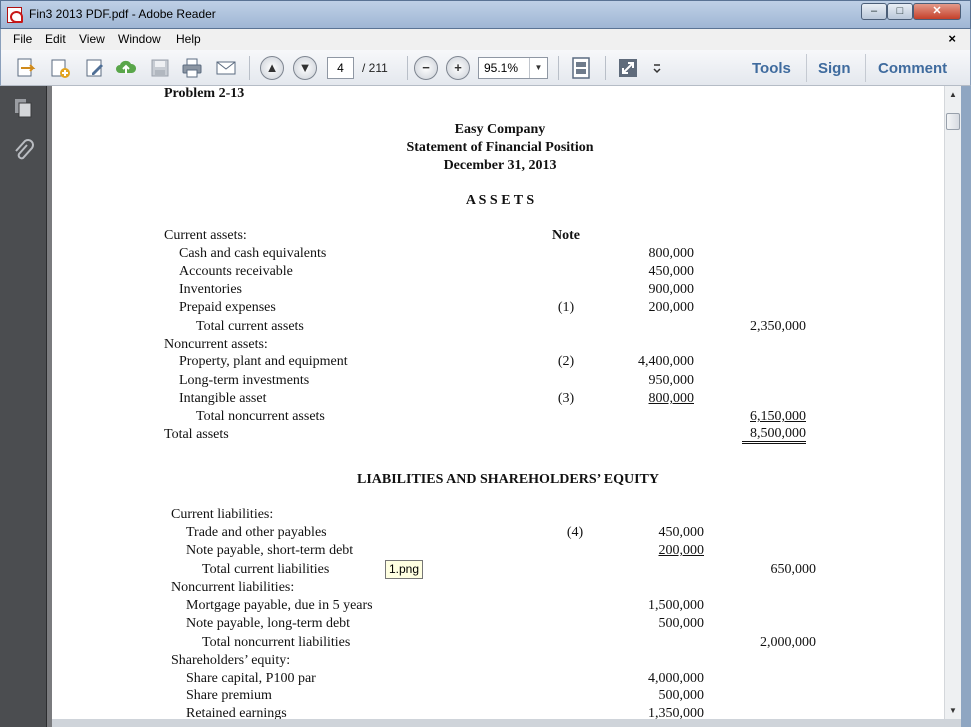 This screenshot has height=727, width=971. I want to click on page-thumbnails-icon, so click(23, 108).